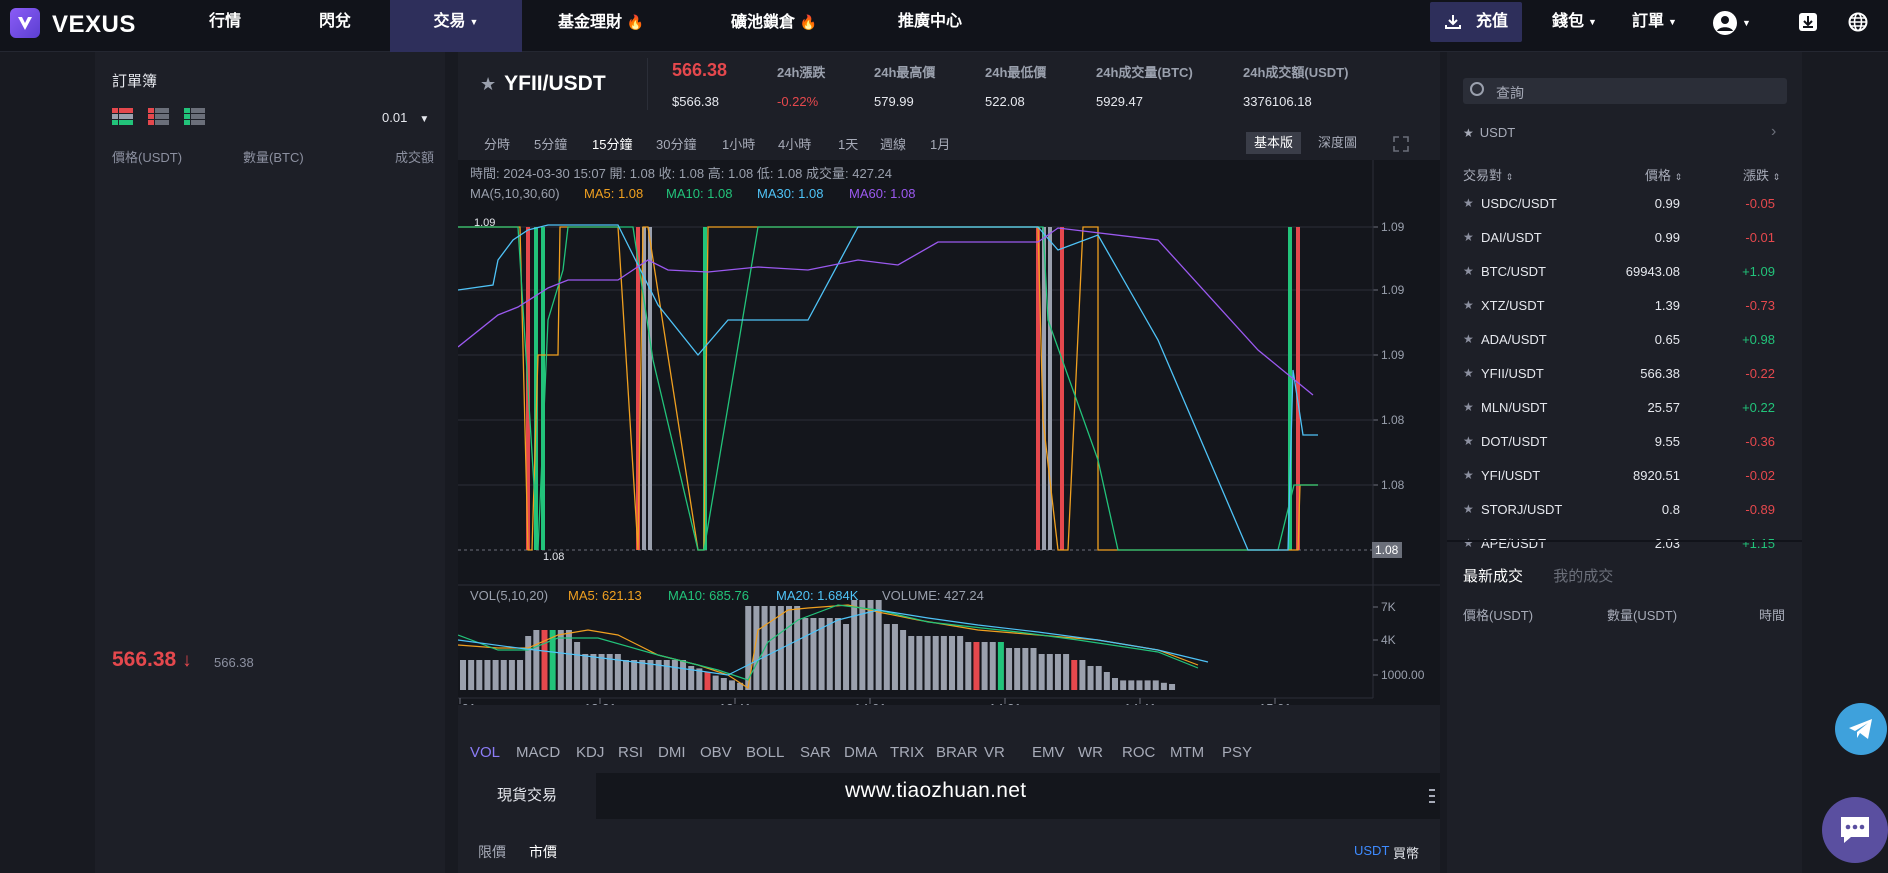 This screenshot has height=873, width=1888. What do you see at coordinates (1583, 576) in the screenshot?
I see `my-trades-tab: 我的成交` at bounding box center [1583, 576].